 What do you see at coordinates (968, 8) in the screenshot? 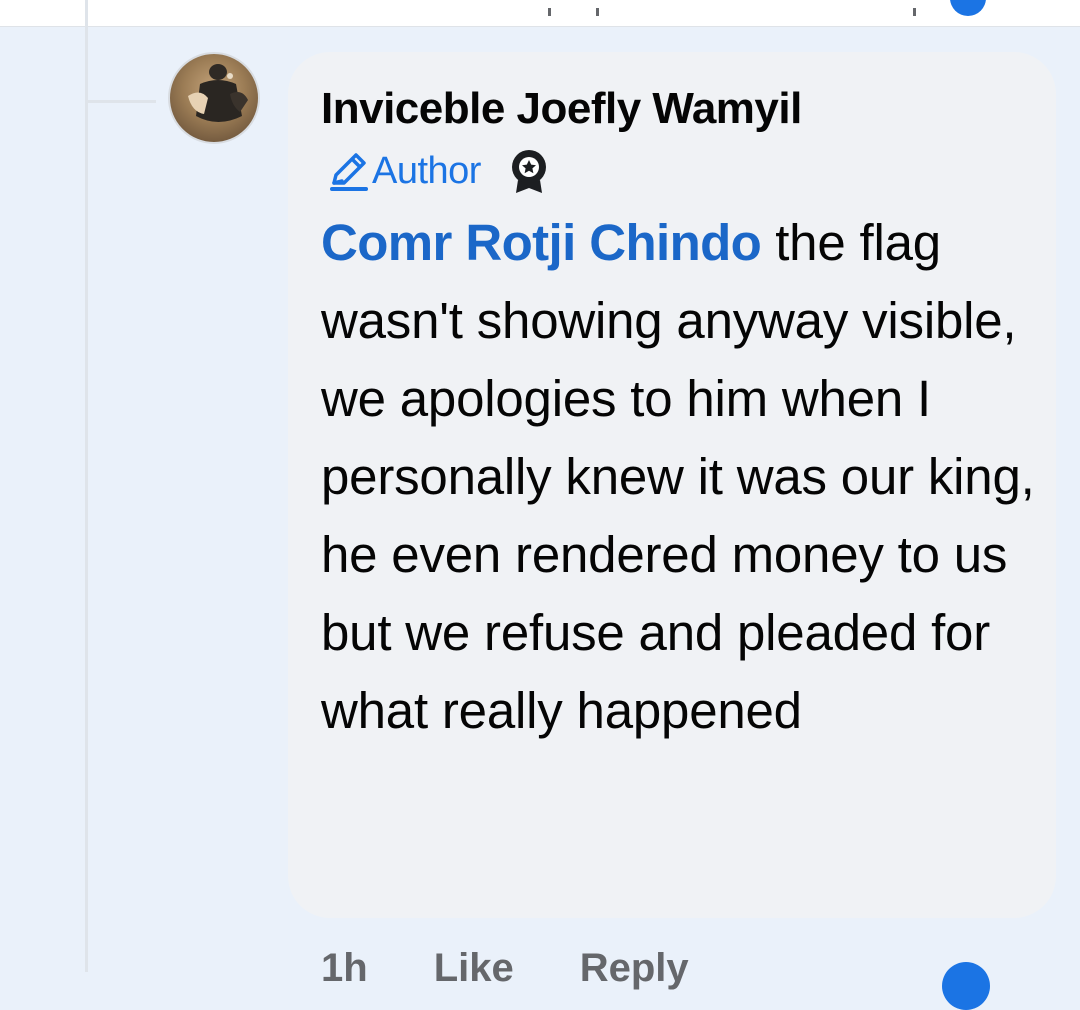
I see `previous-reaction-icon` at bounding box center [968, 8].